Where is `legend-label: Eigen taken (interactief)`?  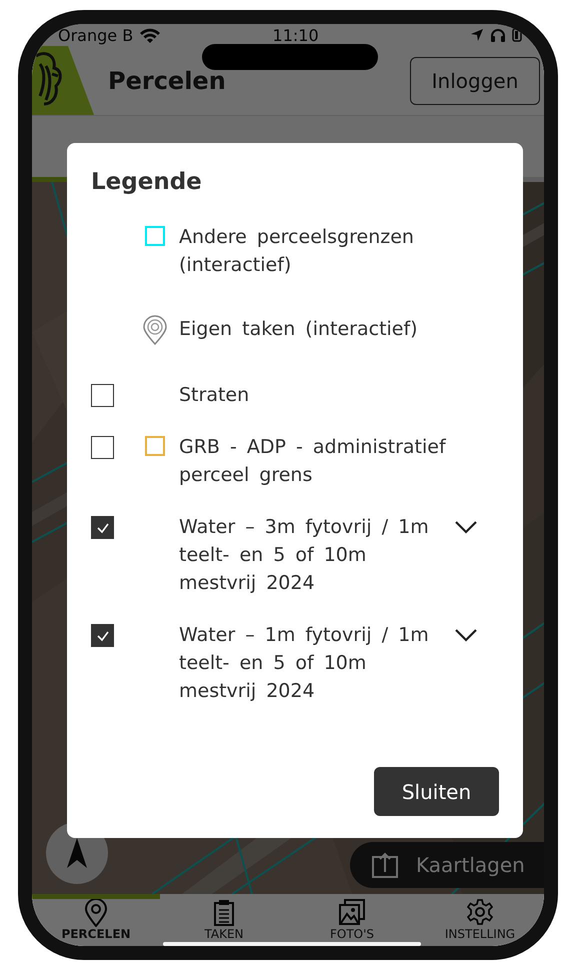 legend-label: Eigen taken (interactief) is located at coordinates (299, 329).